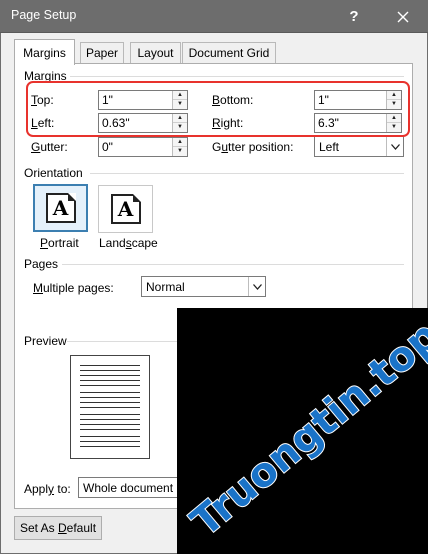  I want to click on gutter-input: 0" ▲ ▼, so click(143, 147).